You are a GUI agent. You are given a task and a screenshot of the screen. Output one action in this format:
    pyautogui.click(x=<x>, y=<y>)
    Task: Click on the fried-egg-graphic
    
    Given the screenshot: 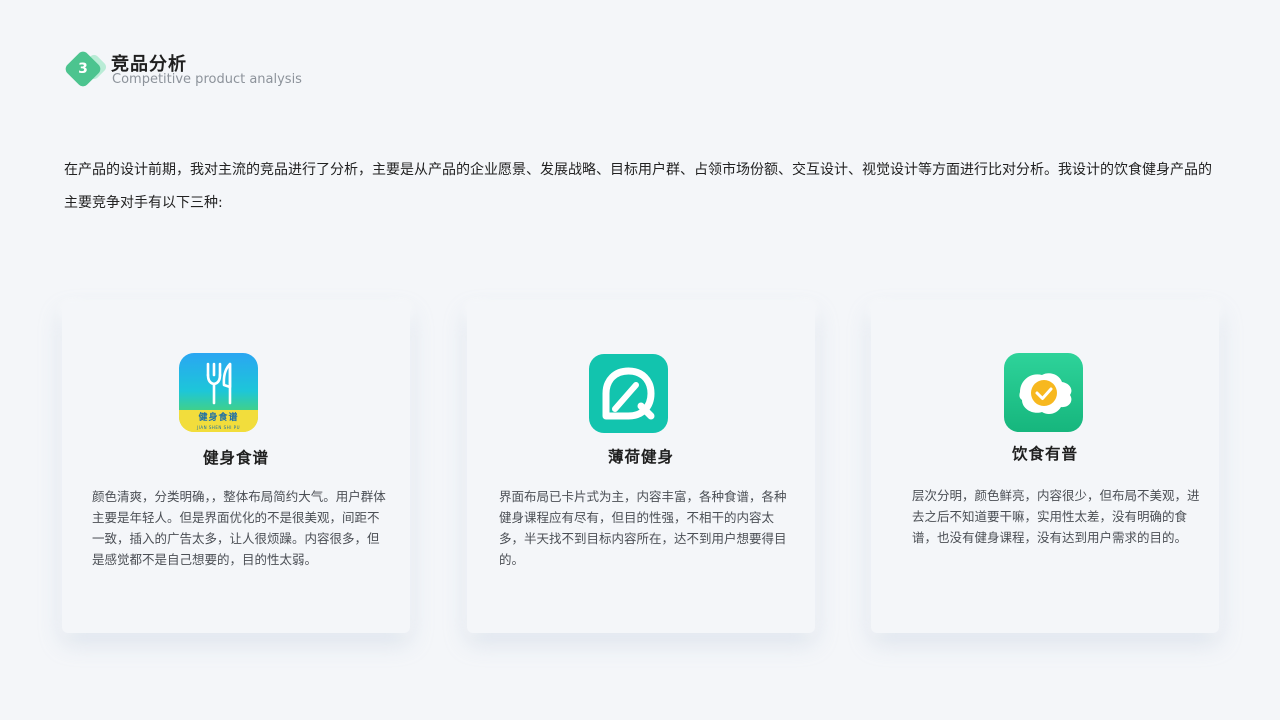 What is the action you would take?
    pyautogui.click(x=1045, y=394)
    